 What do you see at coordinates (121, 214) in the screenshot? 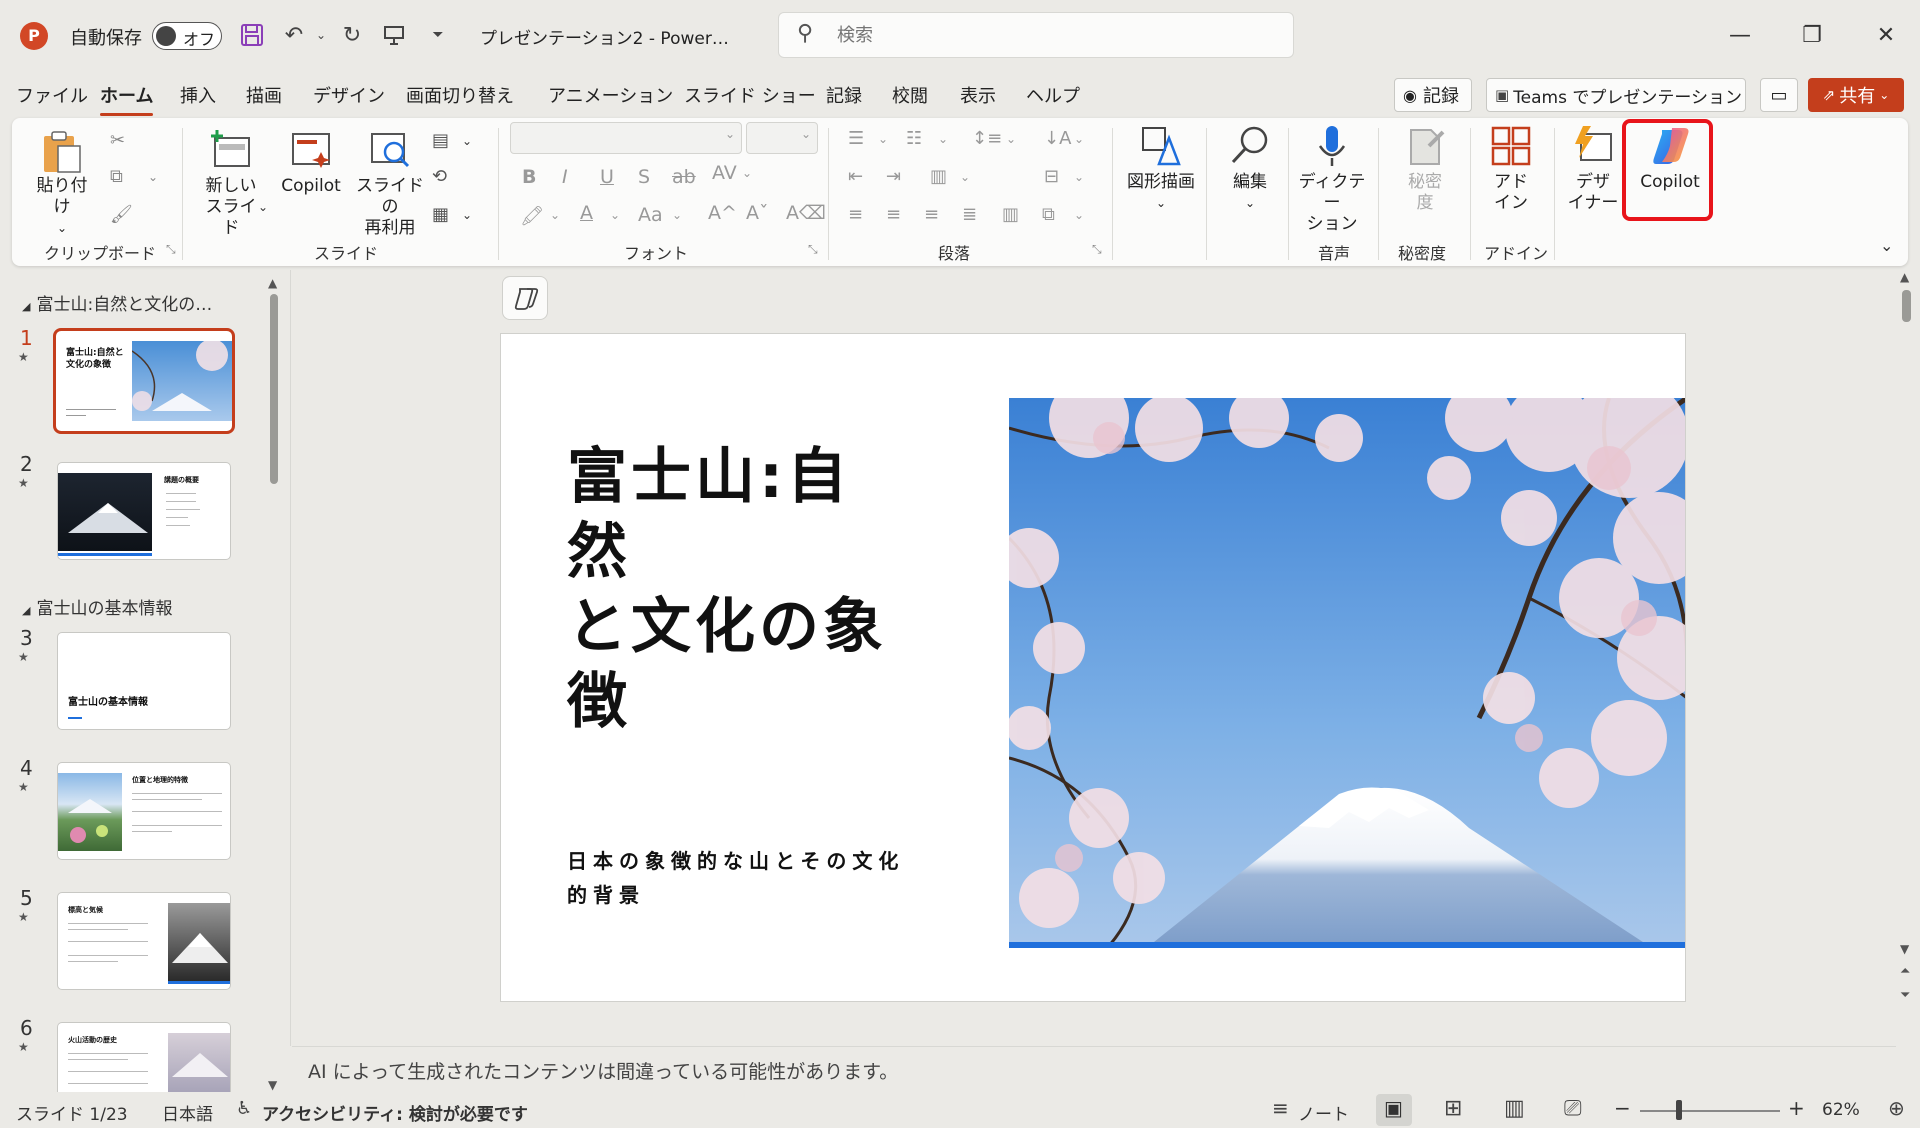
I see `format-painter-icon: 🖌` at bounding box center [121, 214].